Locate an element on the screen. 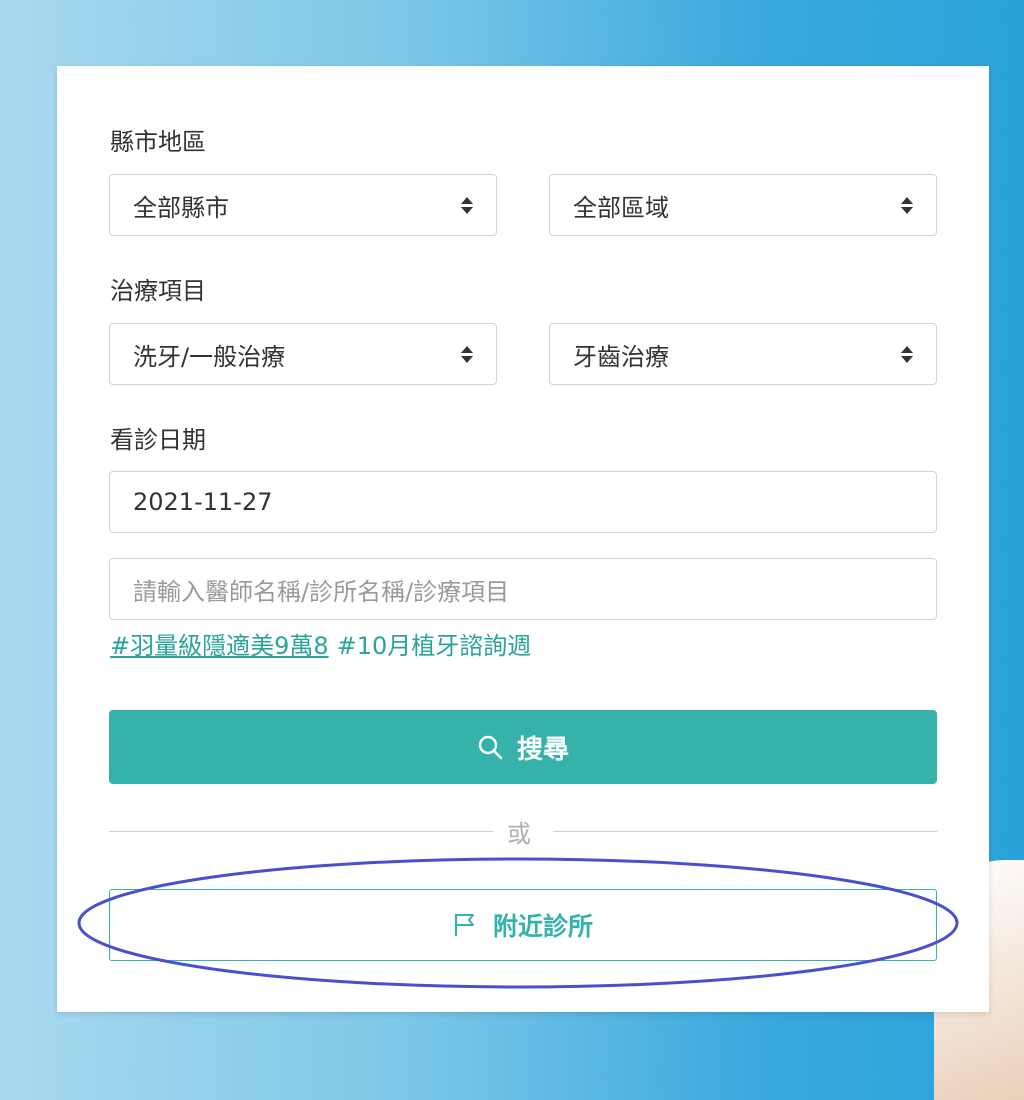 This screenshot has height=1100, width=1024. divider-text: 或 is located at coordinates (519, 834).